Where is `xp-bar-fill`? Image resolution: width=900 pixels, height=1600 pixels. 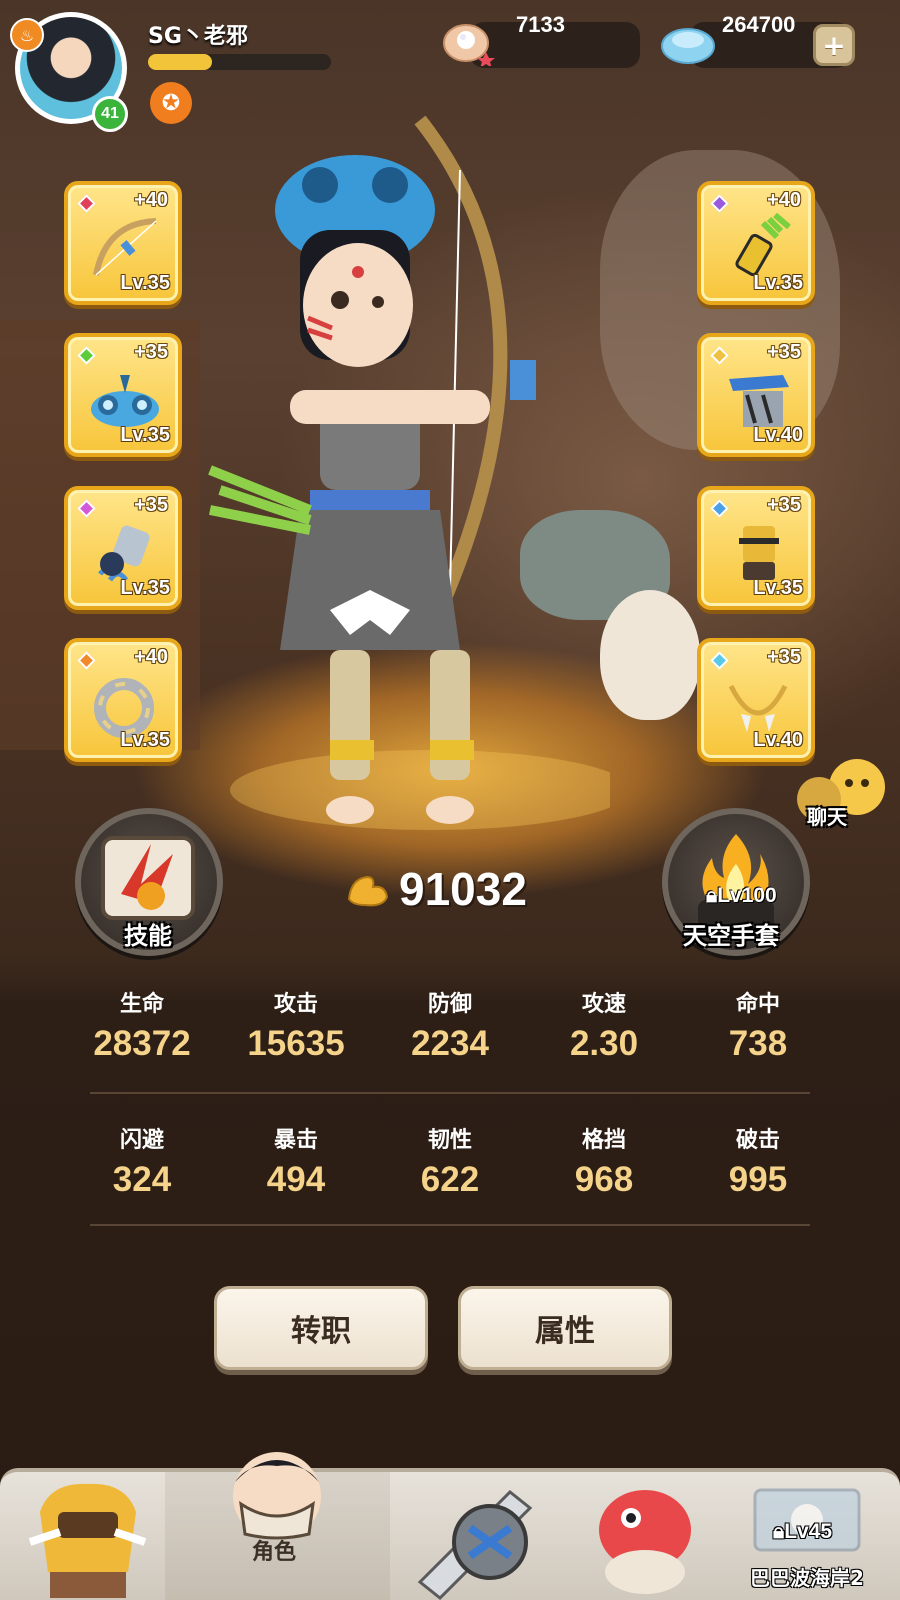 xp-bar-fill is located at coordinates (180, 62).